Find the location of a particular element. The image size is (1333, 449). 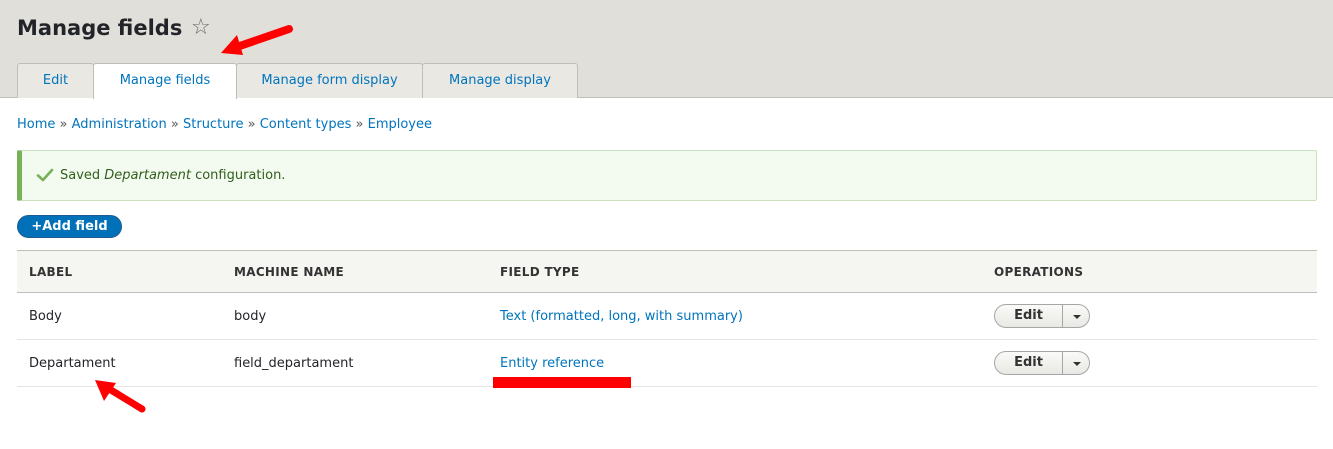

field-machine-name: body is located at coordinates (355, 316).